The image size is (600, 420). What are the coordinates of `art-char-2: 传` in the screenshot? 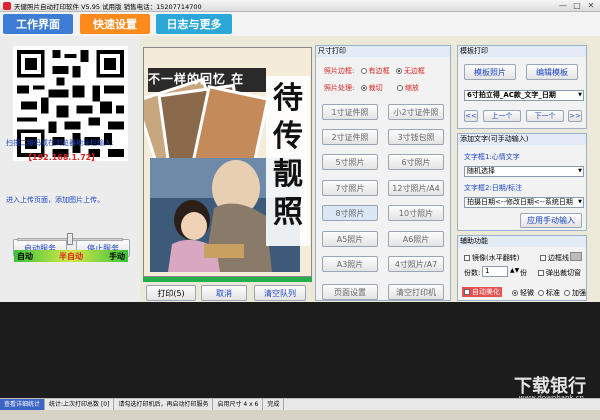 It's located at (288, 136).